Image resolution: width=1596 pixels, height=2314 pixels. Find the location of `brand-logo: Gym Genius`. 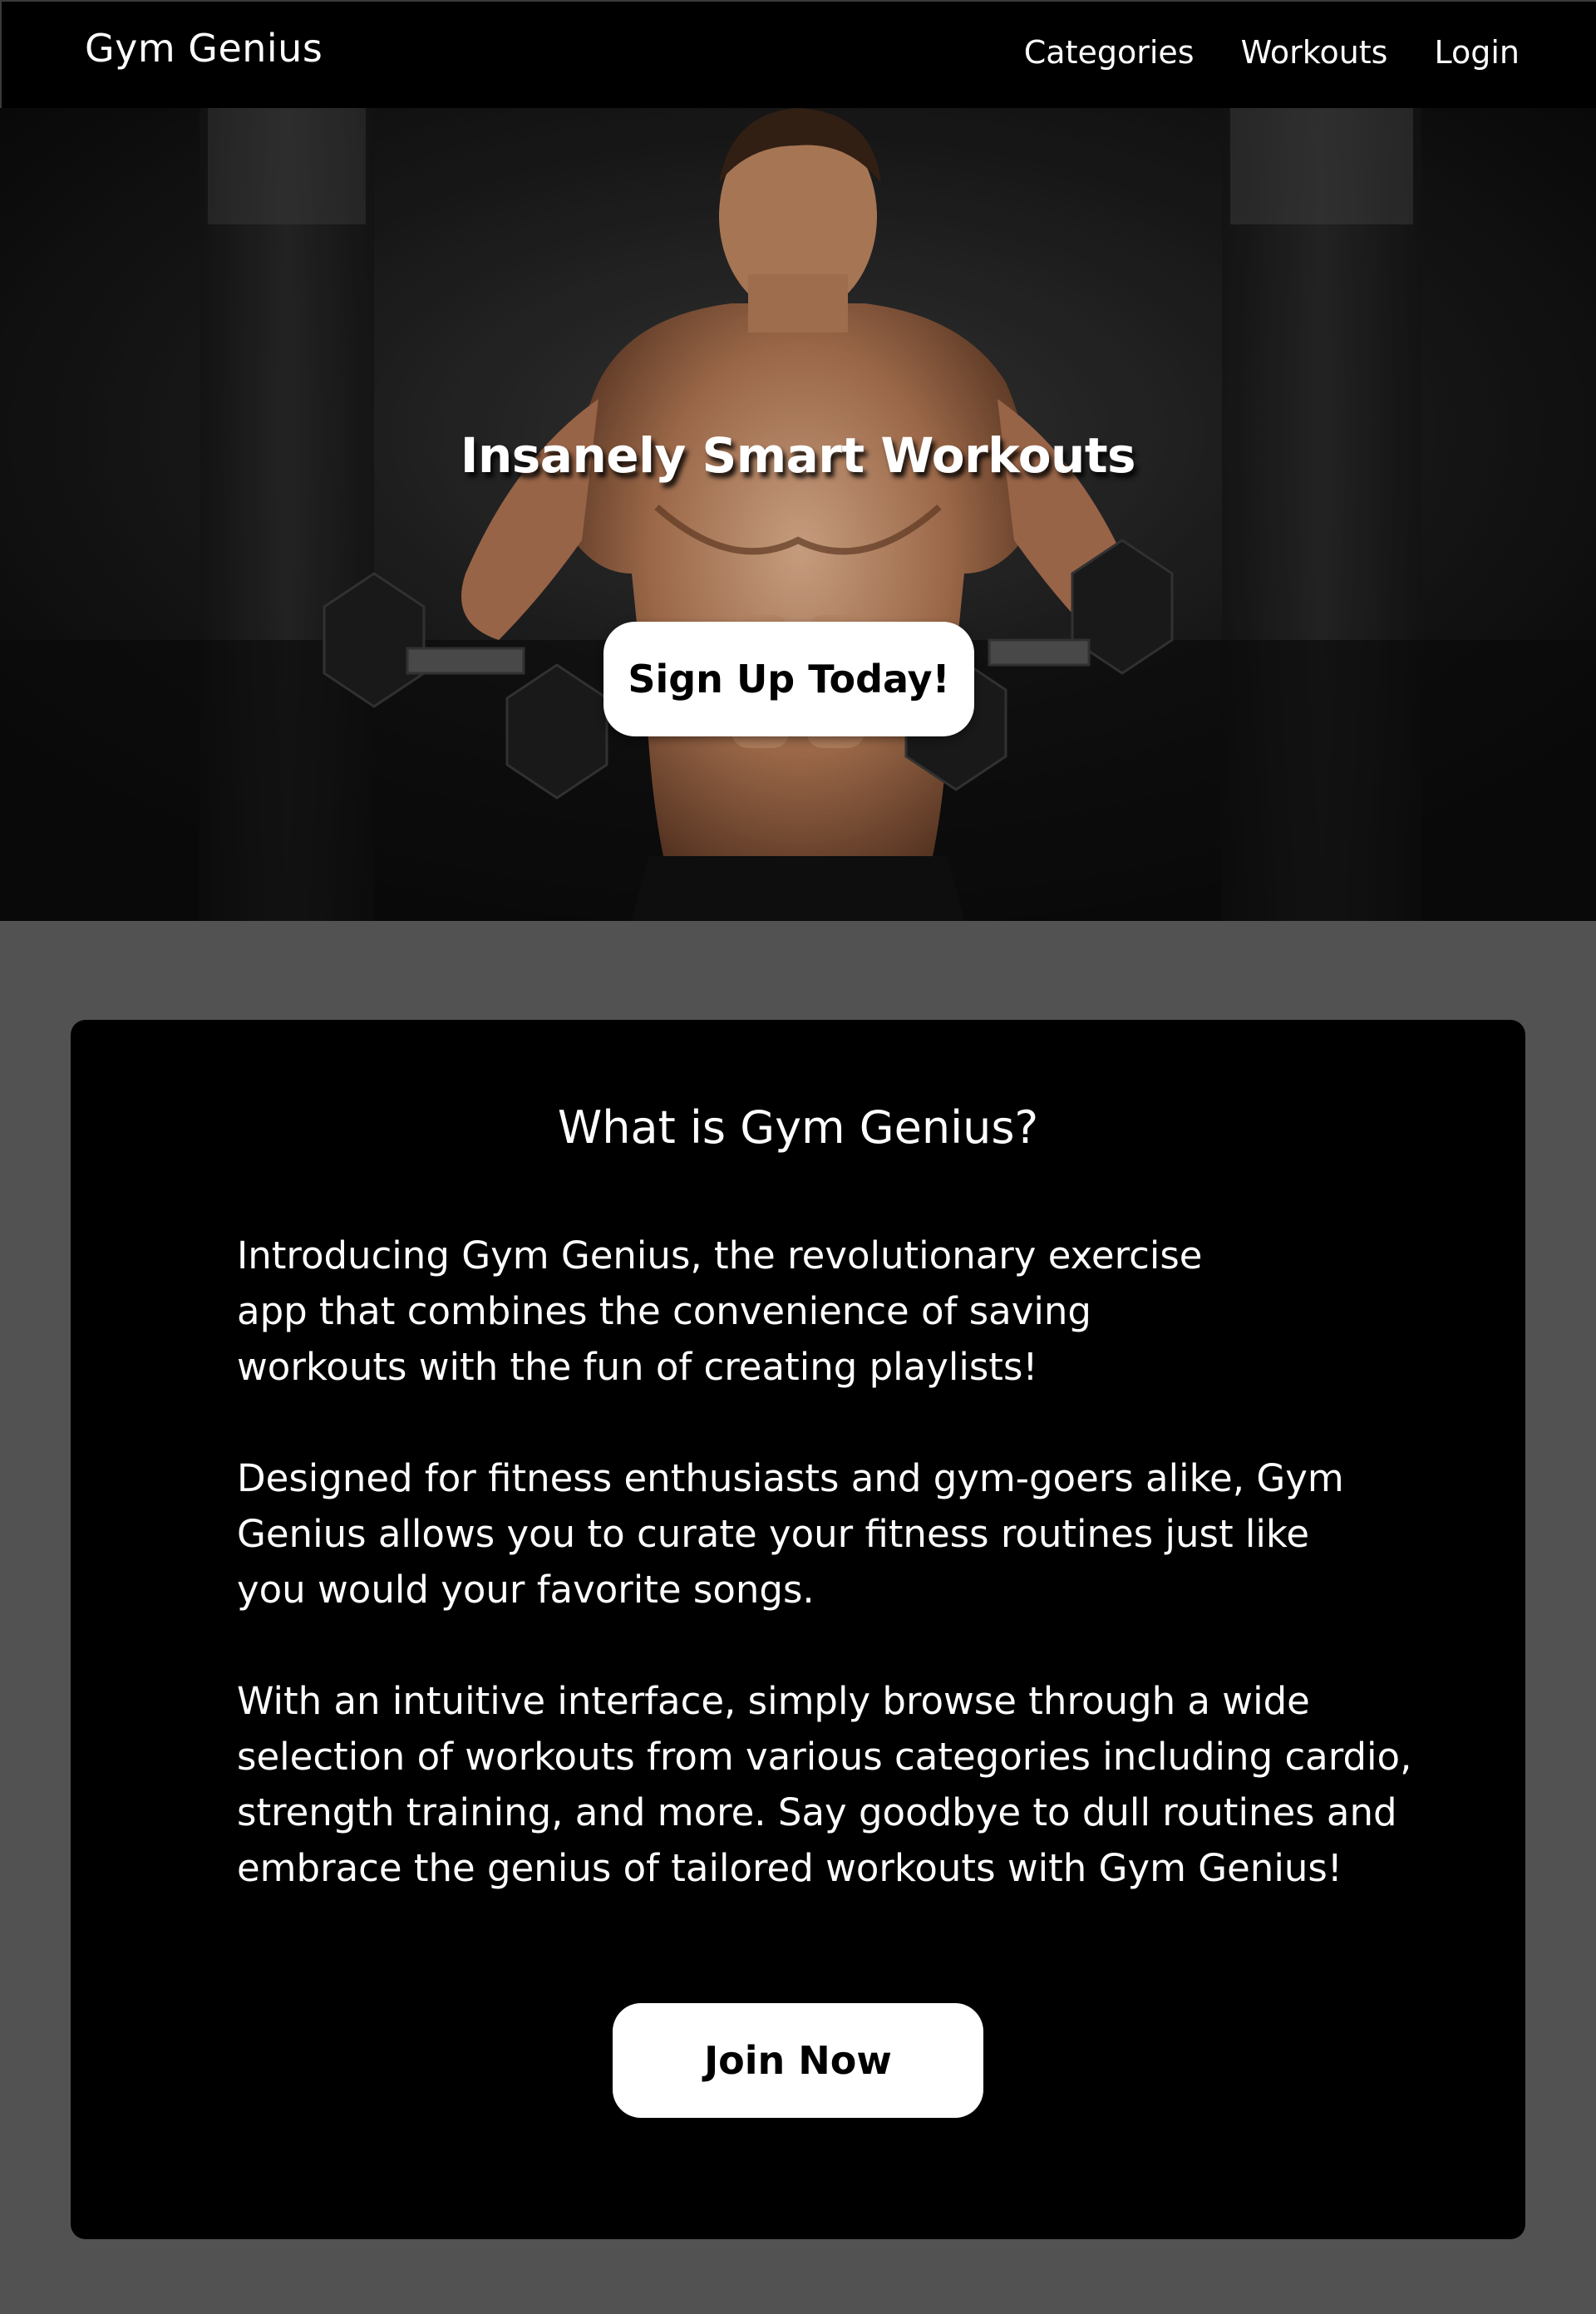

brand-logo: Gym Genius is located at coordinates (204, 48).